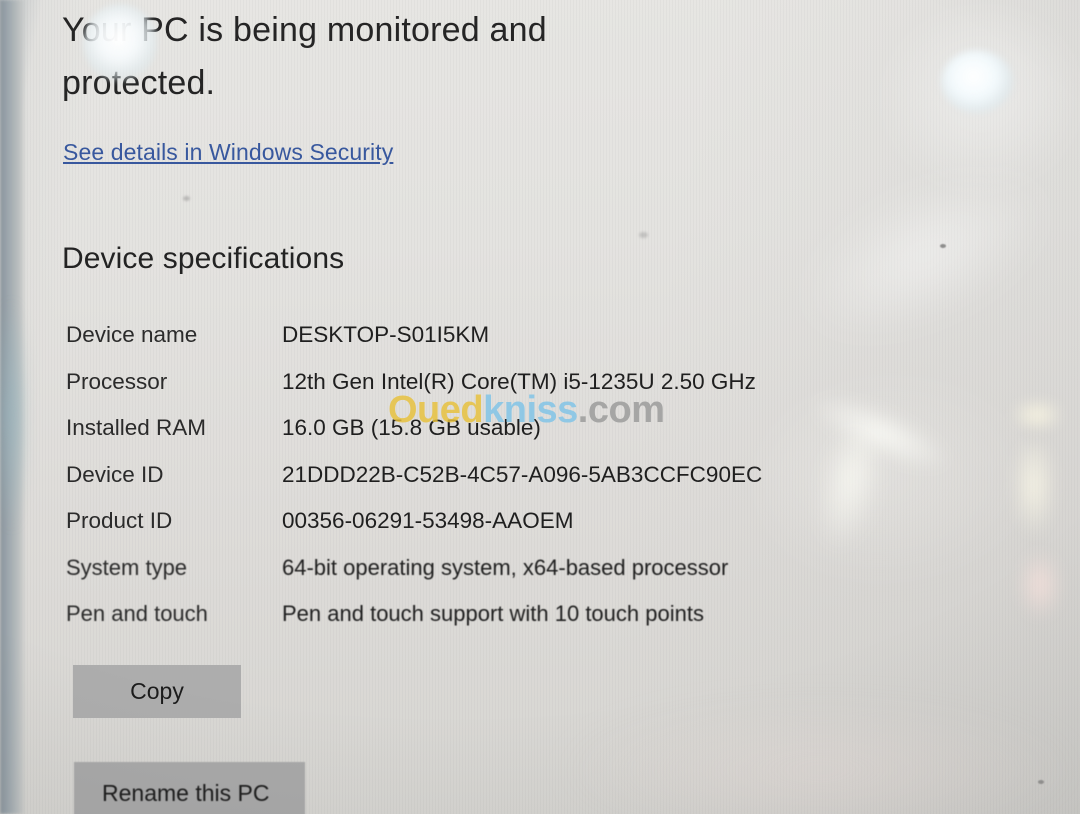 This screenshot has height=814, width=1080. I want to click on spec-row-product-id: Product ID 00356-06291-53498-AAOEM, so click(541, 531).